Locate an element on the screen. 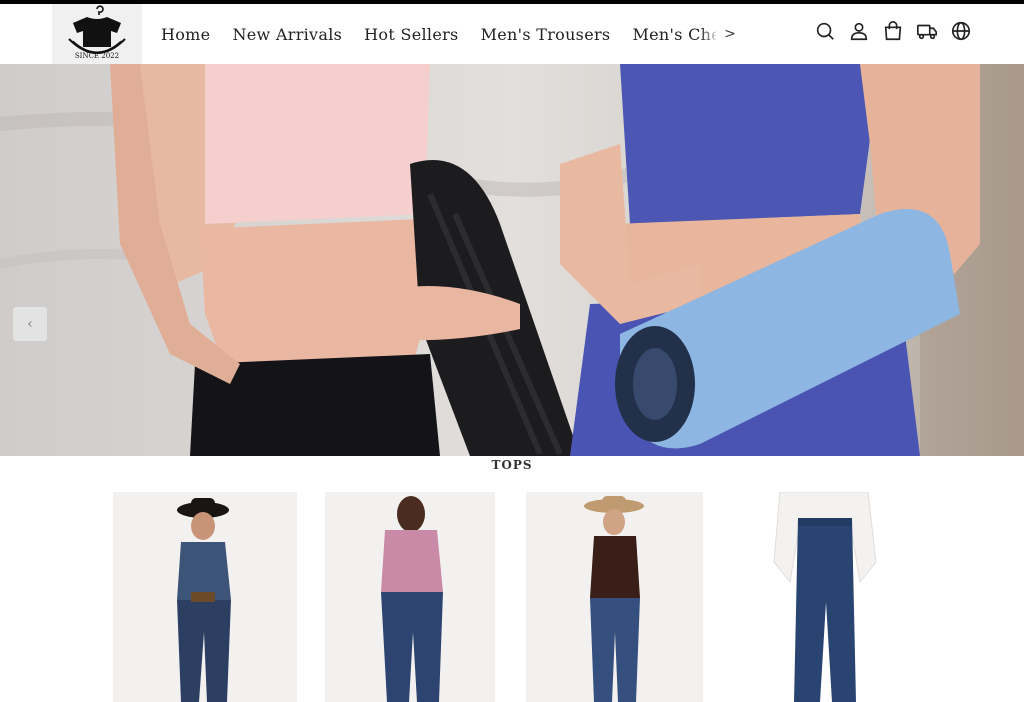  header-icons is located at coordinates (893, 31).